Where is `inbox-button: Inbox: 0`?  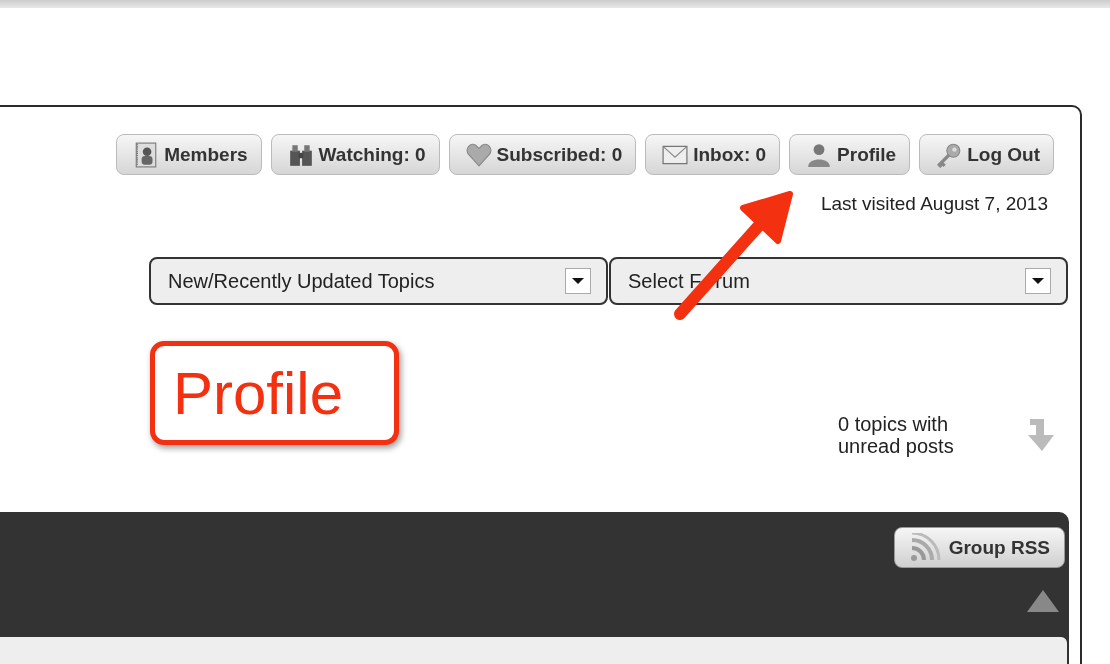
inbox-button: Inbox: 0 is located at coordinates (713, 154).